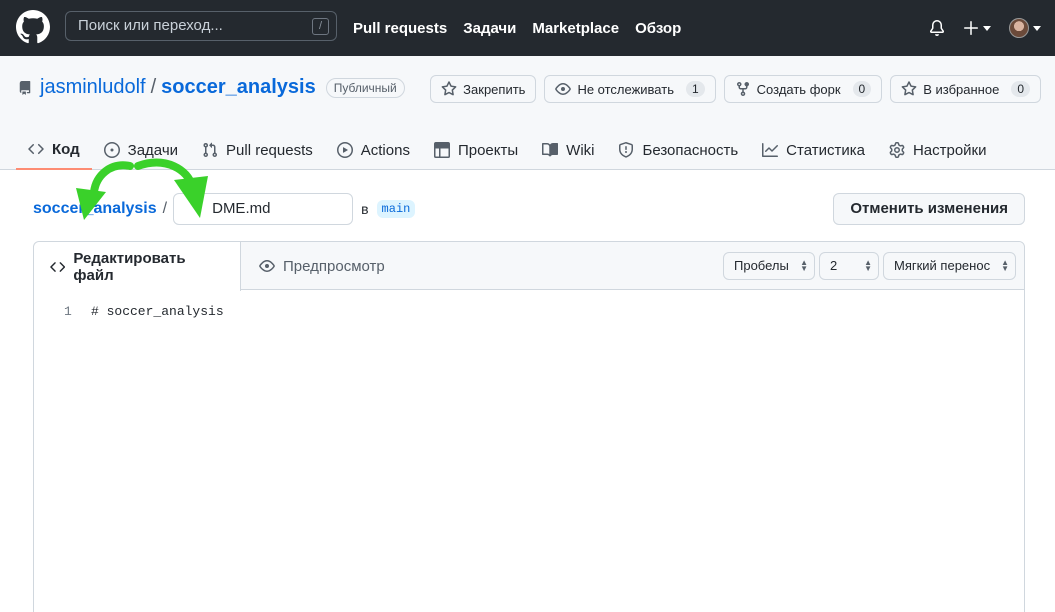 Image resolution: width=1055 pixels, height=612 pixels. I want to click on line-number: 1, so click(68, 311).